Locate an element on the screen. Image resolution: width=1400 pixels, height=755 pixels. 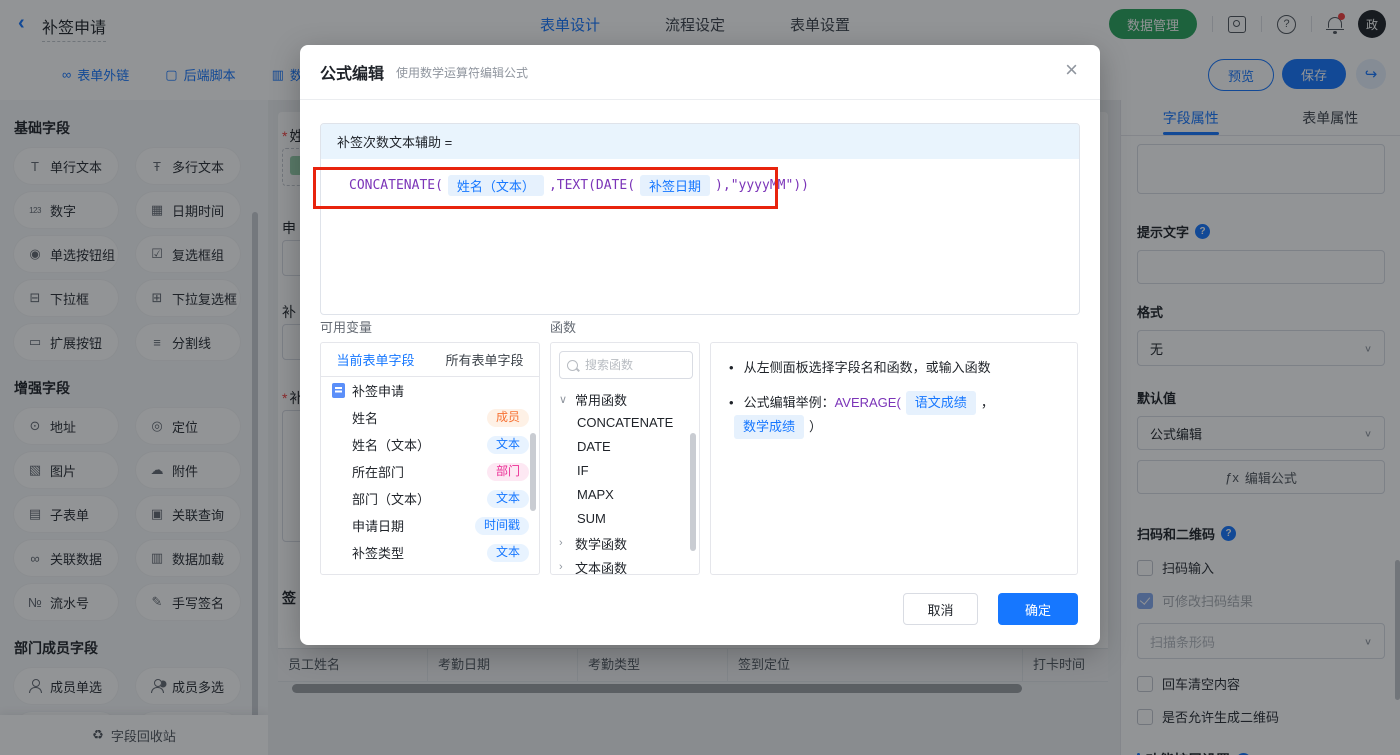
variable-row-apply-date: 申请日期 时间戳 is located at coordinates (430, 525).